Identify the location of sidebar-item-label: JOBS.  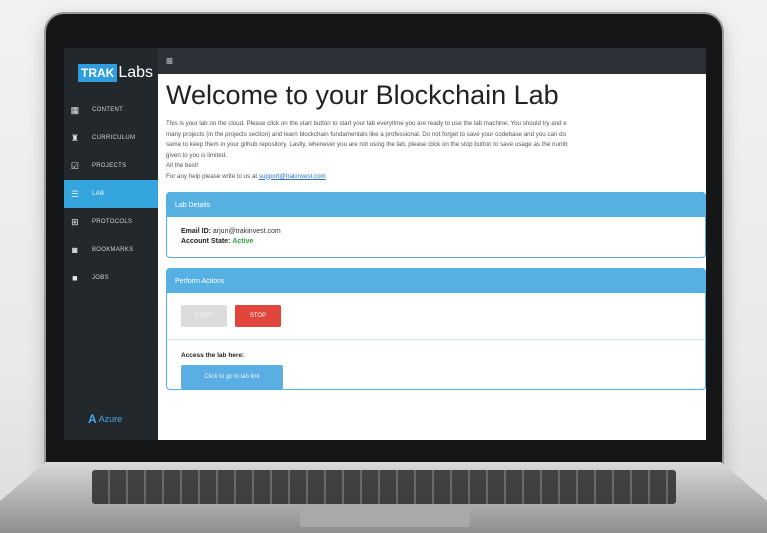
(100, 278).